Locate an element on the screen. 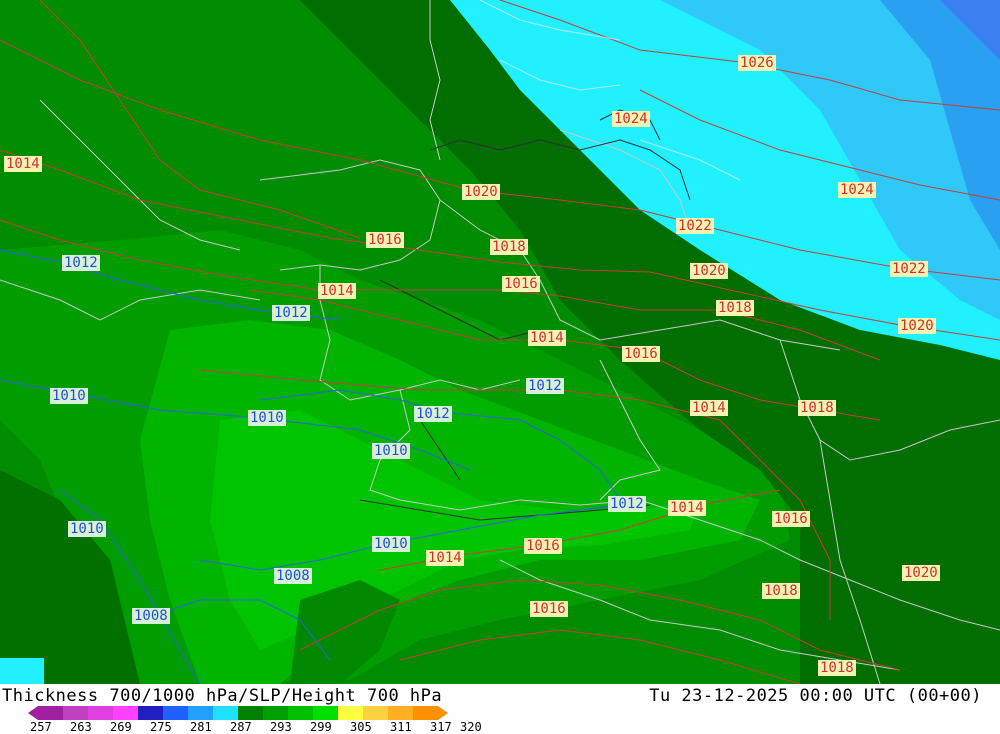 Image resolution: width=1000 pixels, height=734 pixels. colorbar is located at coordinates (238, 713).